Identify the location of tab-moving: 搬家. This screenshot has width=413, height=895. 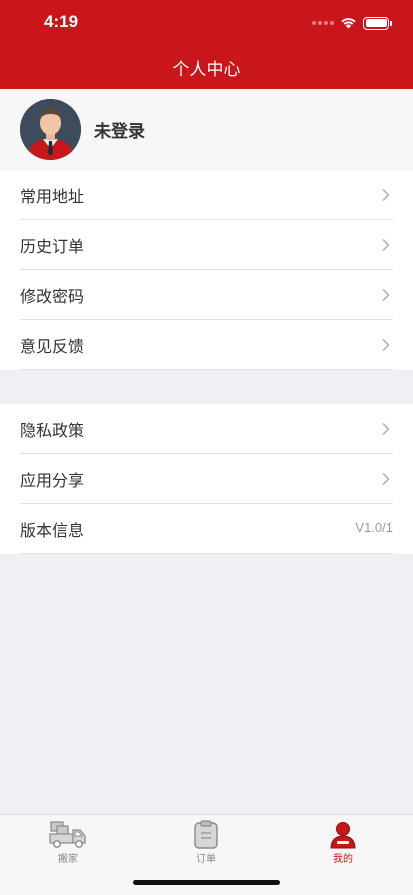
(68, 840).